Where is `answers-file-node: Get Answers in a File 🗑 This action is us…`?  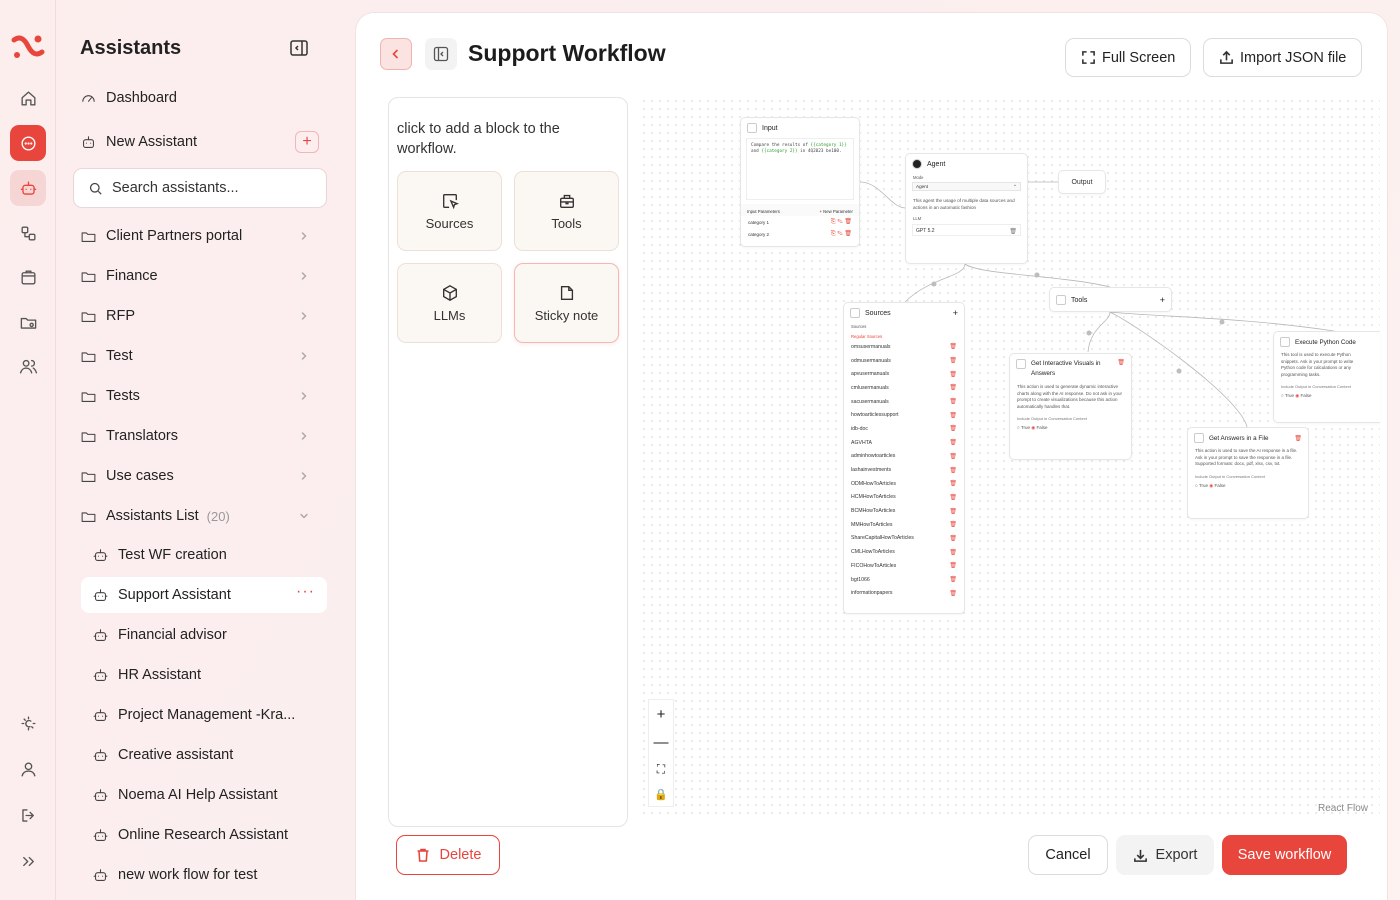 answers-file-node: Get Answers in a File 🗑 This action is us… is located at coordinates (1248, 473).